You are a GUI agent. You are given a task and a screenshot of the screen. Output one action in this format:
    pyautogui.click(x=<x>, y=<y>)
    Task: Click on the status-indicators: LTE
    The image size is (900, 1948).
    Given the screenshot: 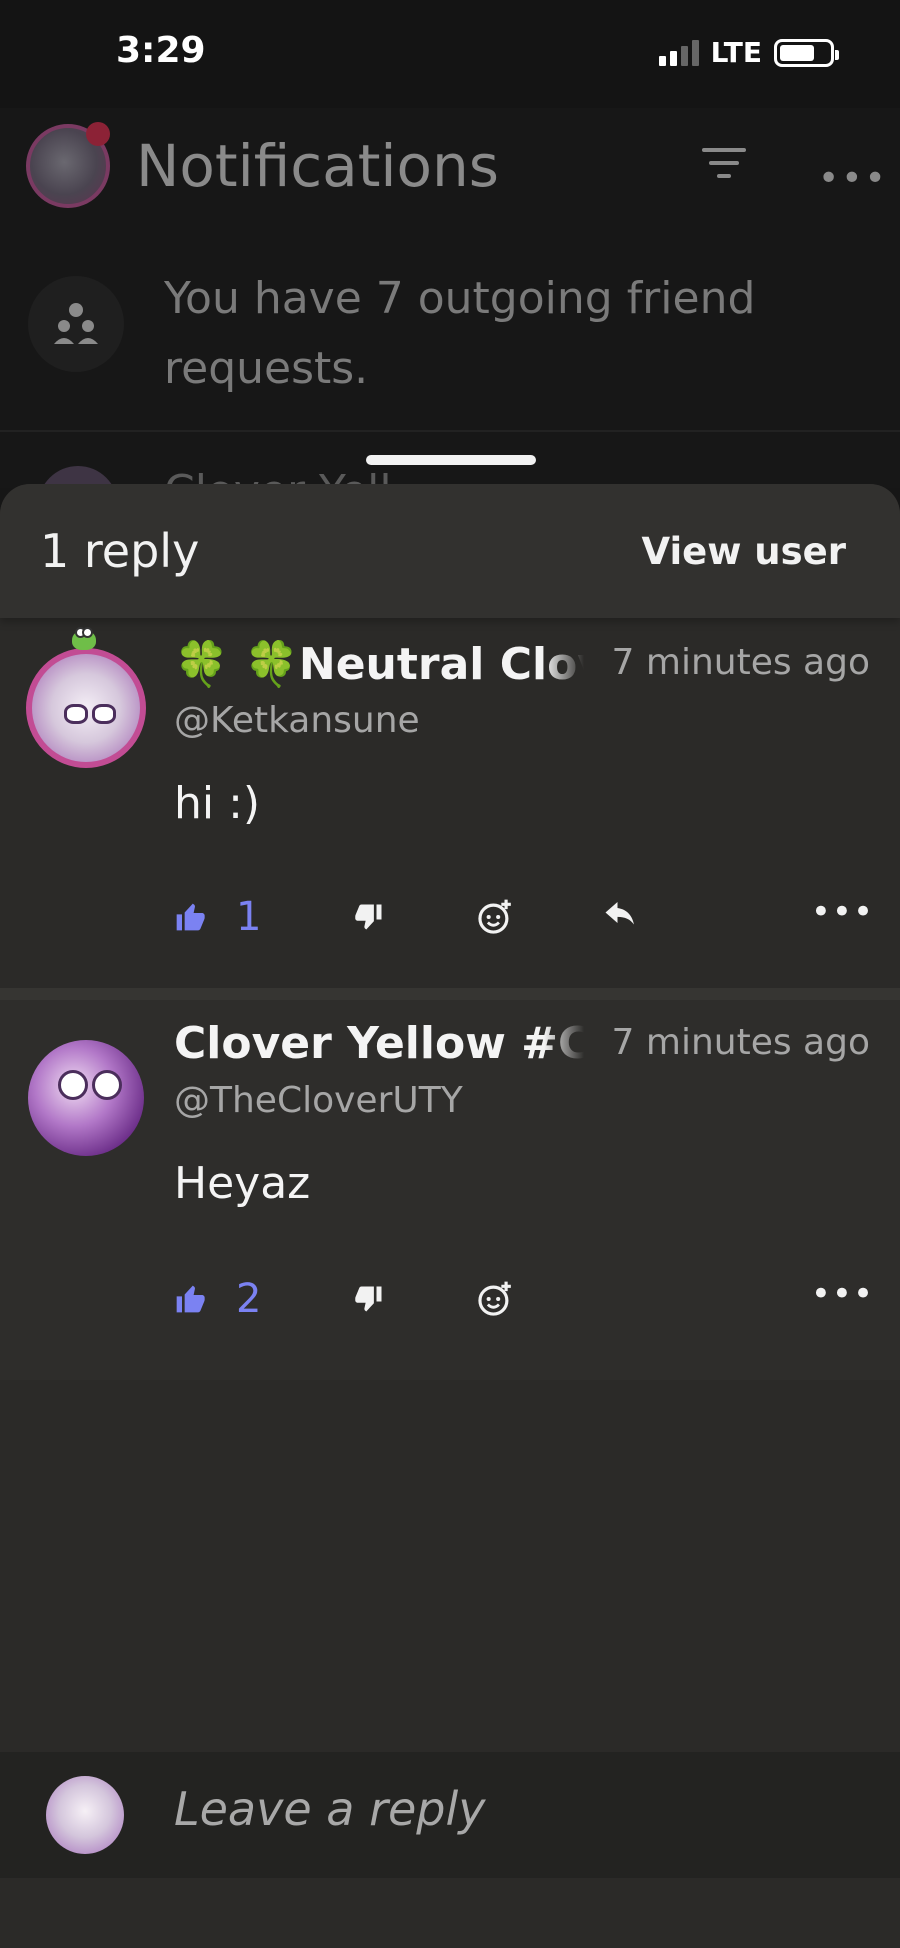 What is the action you would take?
    pyautogui.click(x=748, y=52)
    